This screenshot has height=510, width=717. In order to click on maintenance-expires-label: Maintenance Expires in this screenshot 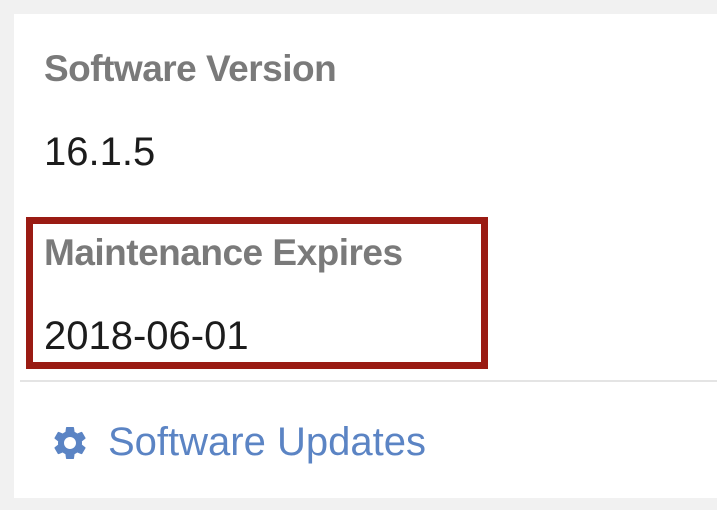, I will do `click(223, 252)`.